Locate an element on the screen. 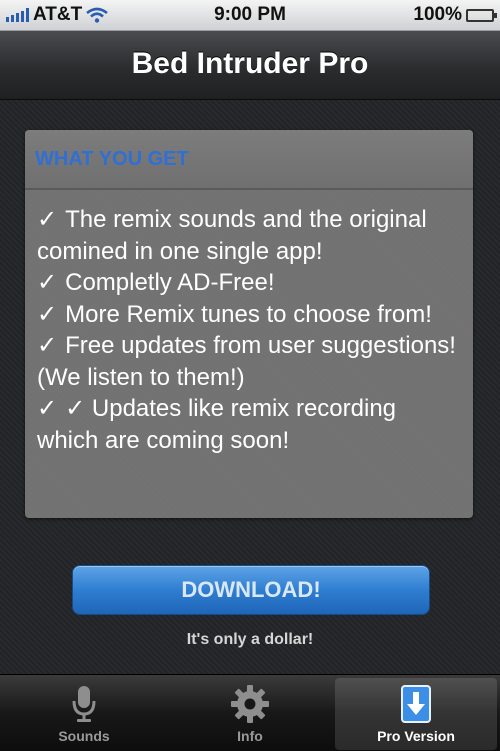 The width and height of the screenshot is (500, 751). tab-info: Info is located at coordinates (250, 714).